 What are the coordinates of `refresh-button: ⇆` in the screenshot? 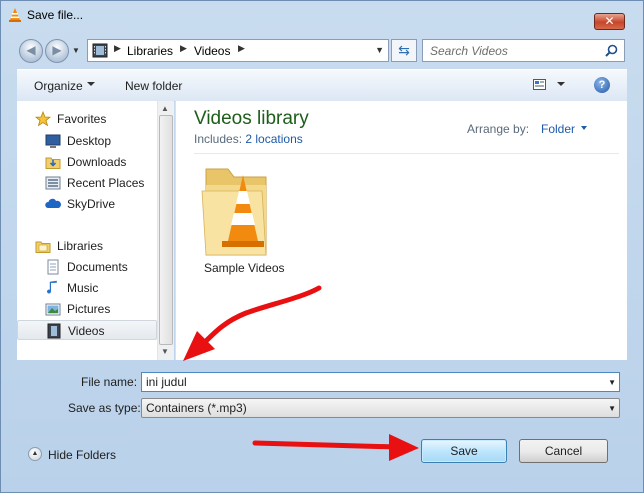 It's located at (404, 50).